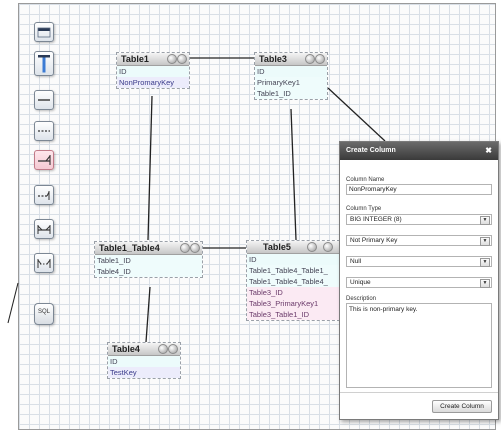  I want to click on unique-select: Unique ▼, so click(419, 282).